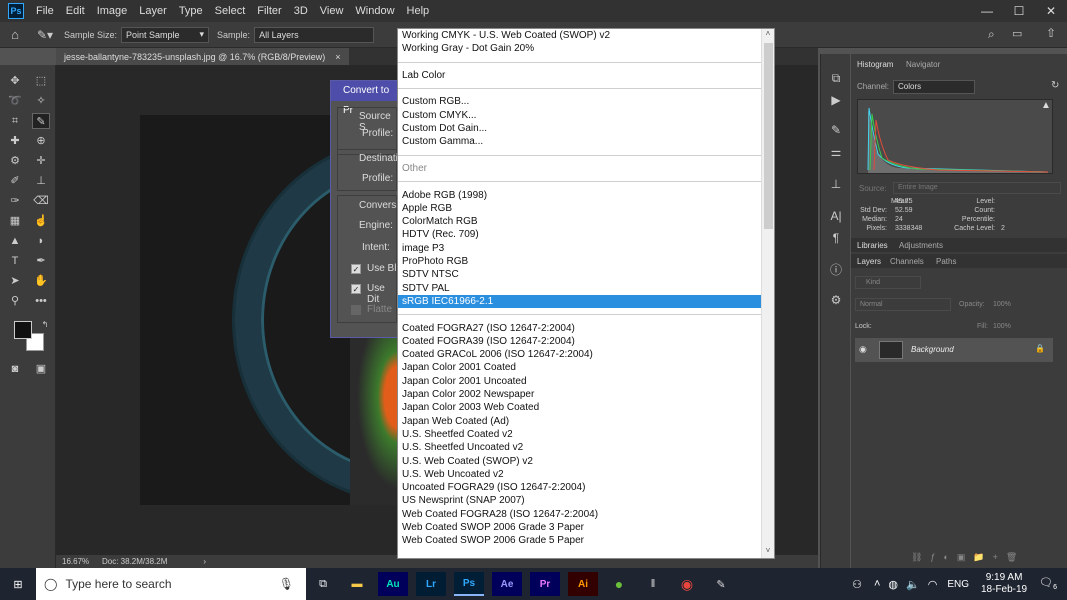 The image size is (1067, 600). Describe the element at coordinates (323, 584) in the screenshot. I see `task-view-icon: ⧉` at that location.